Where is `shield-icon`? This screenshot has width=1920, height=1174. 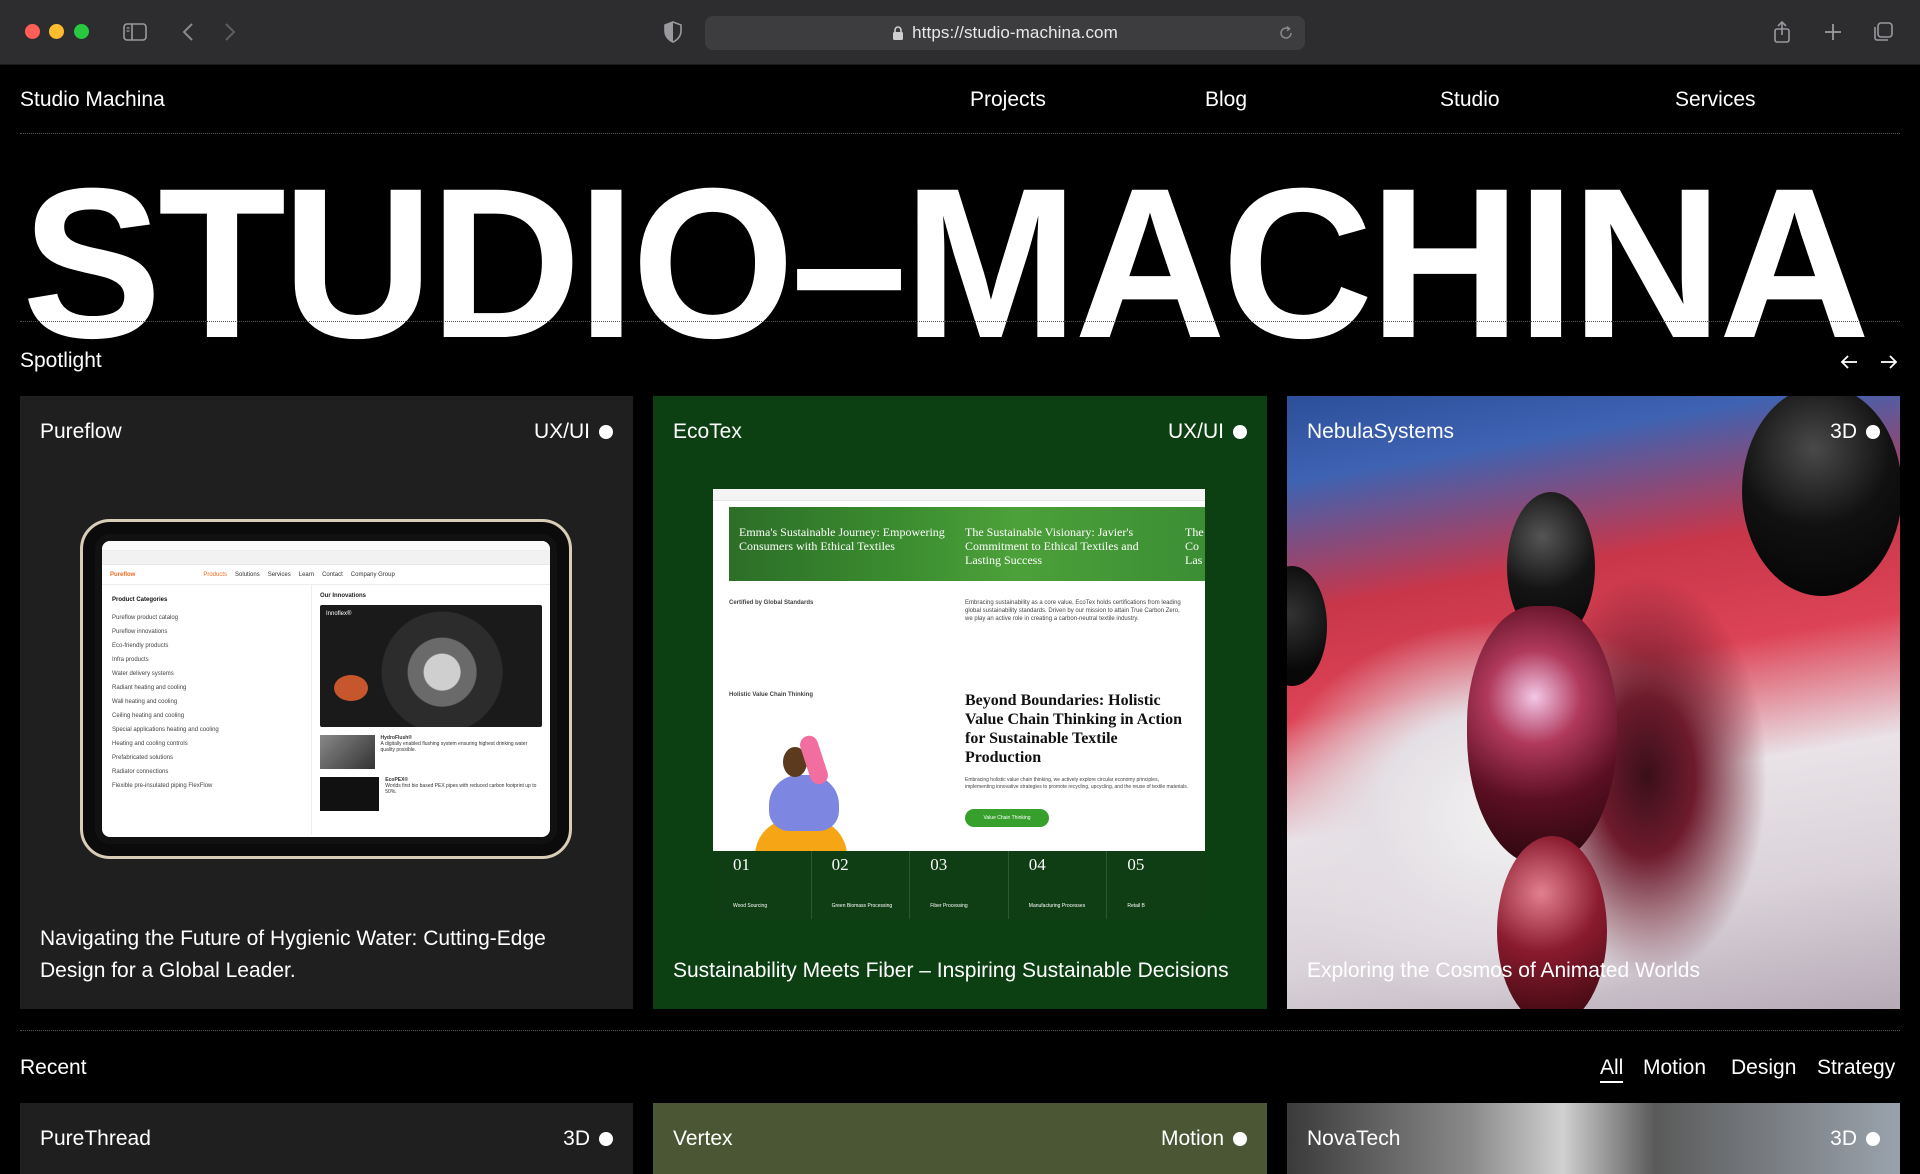
shield-icon is located at coordinates (673, 32).